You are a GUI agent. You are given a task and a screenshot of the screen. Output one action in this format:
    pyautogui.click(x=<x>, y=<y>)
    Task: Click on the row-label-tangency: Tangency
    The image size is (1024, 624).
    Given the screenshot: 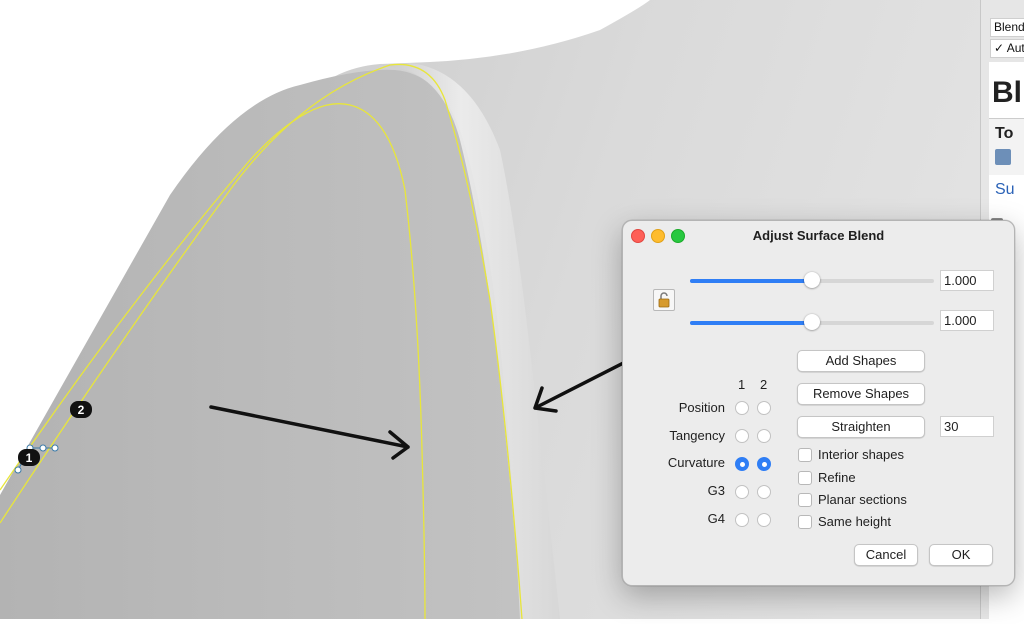 What is the action you would take?
    pyautogui.click(x=697, y=435)
    